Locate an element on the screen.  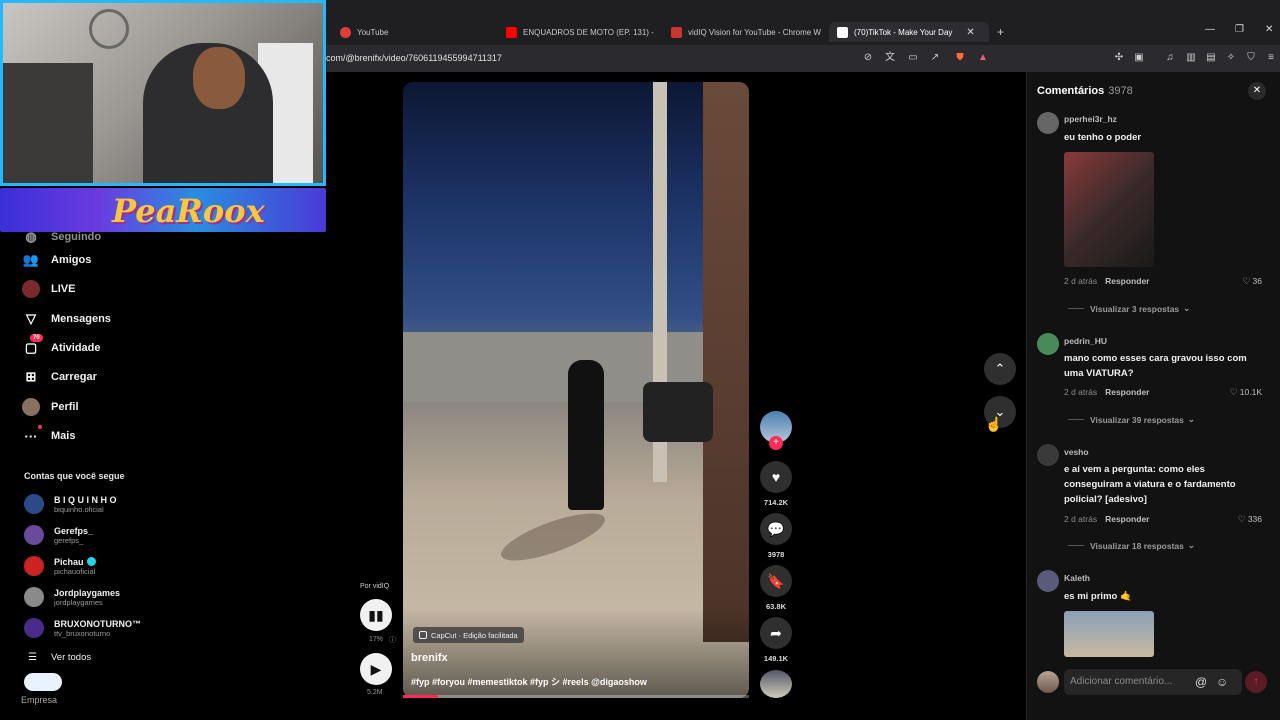
upload-icon: ⊞ is located at coordinates (31, 376).